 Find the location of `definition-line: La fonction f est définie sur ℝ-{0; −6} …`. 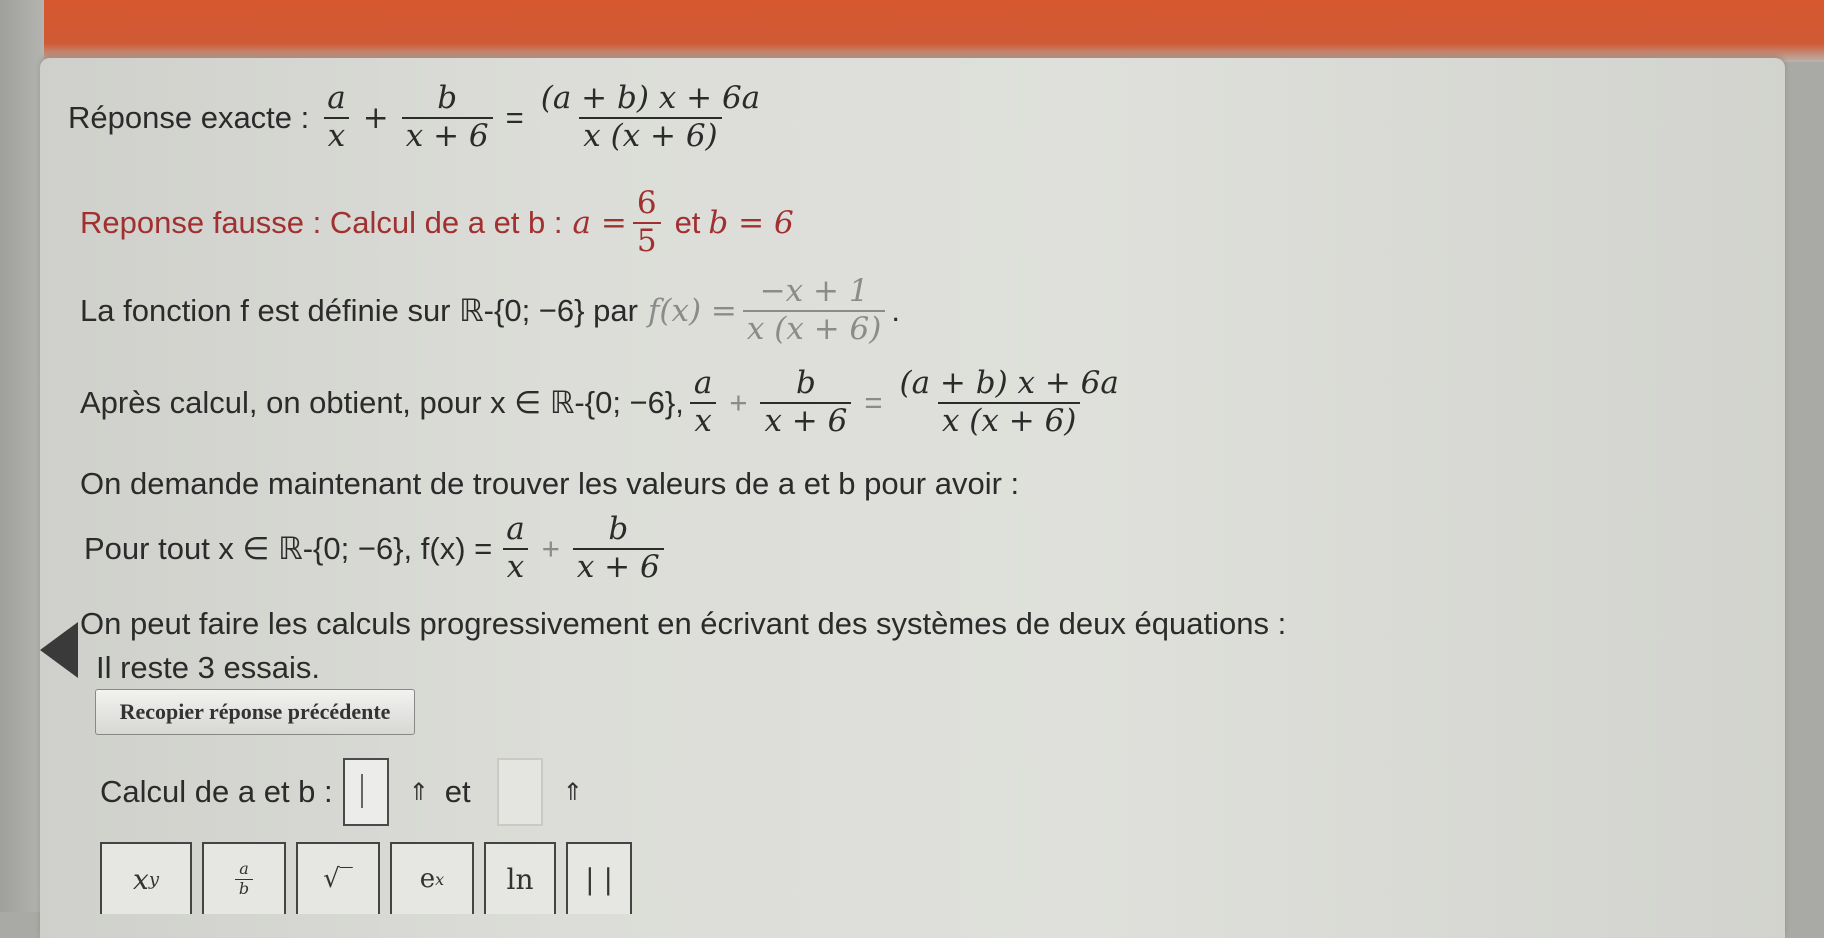

definition-line: La fonction f est définie sur ℝ-{0; −6} … is located at coordinates (490, 311).